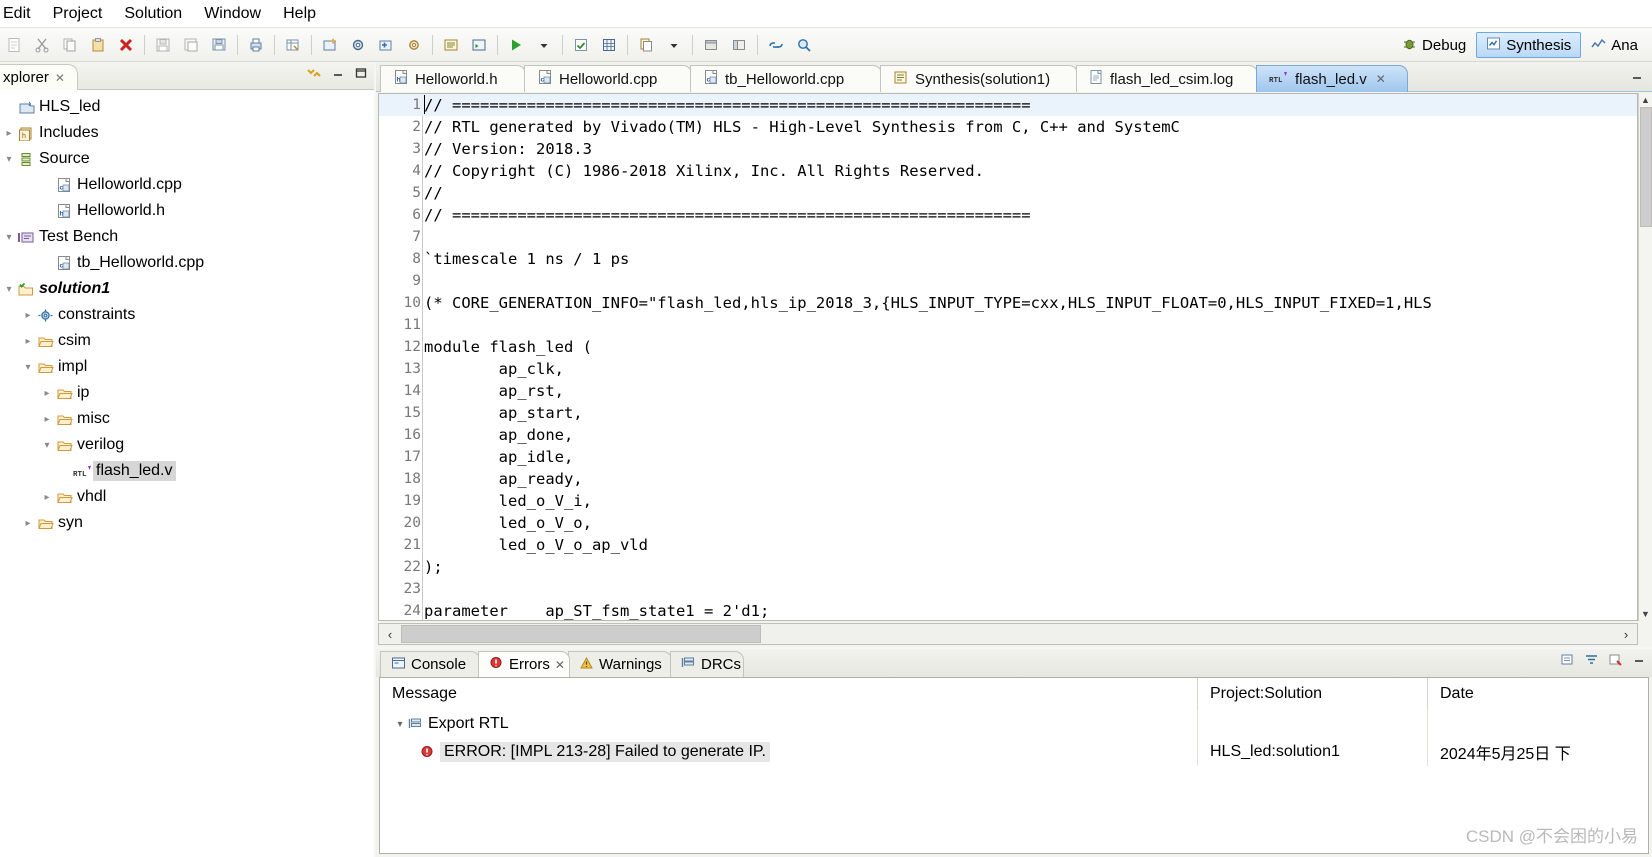 This screenshot has width=1652, height=857. Describe the element at coordinates (187, 211) in the screenshot. I see `tree-item-helloworld-h: h Helloworld.h` at that location.